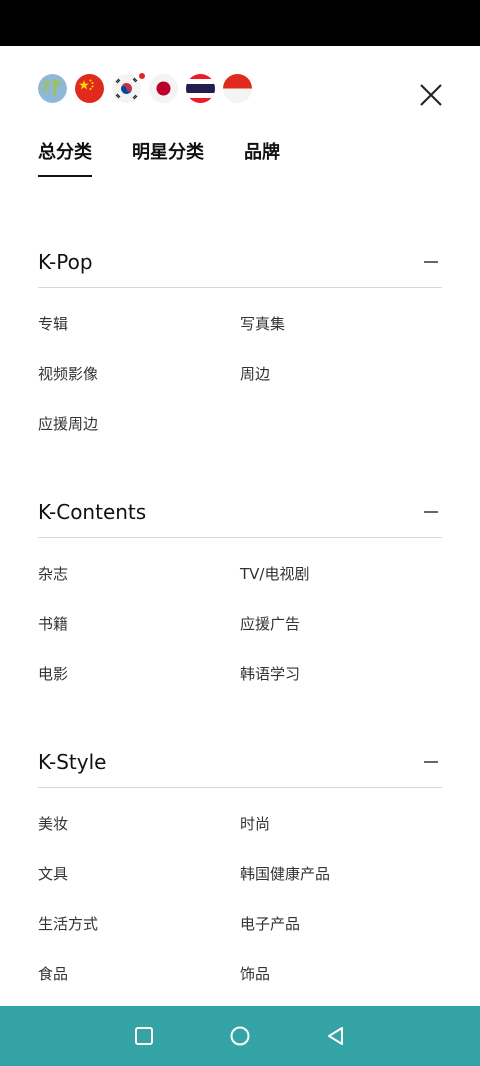 The image size is (480, 1066). Describe the element at coordinates (431, 95) in the screenshot. I see `close-icon` at that location.